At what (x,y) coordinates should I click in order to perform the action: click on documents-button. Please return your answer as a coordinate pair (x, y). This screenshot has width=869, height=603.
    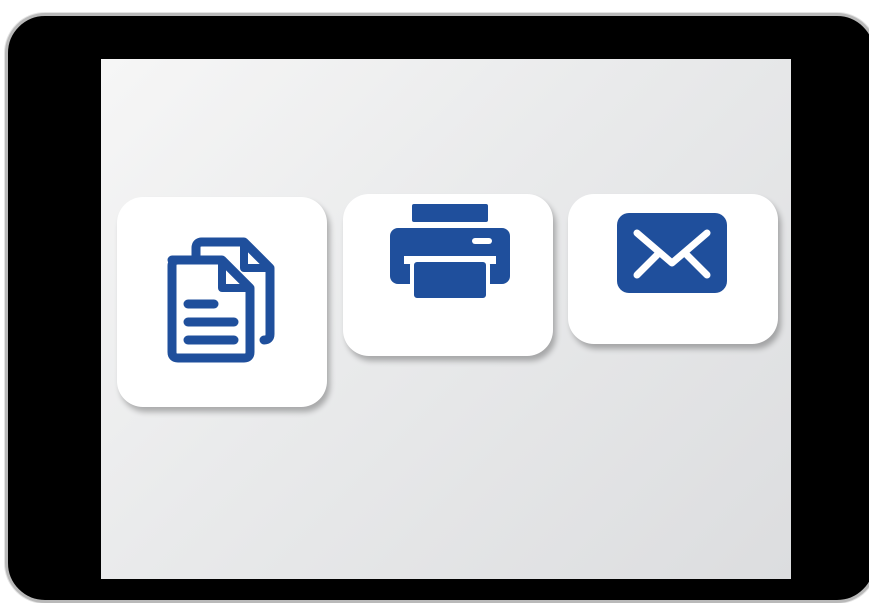
    Looking at the image, I should click on (222, 302).